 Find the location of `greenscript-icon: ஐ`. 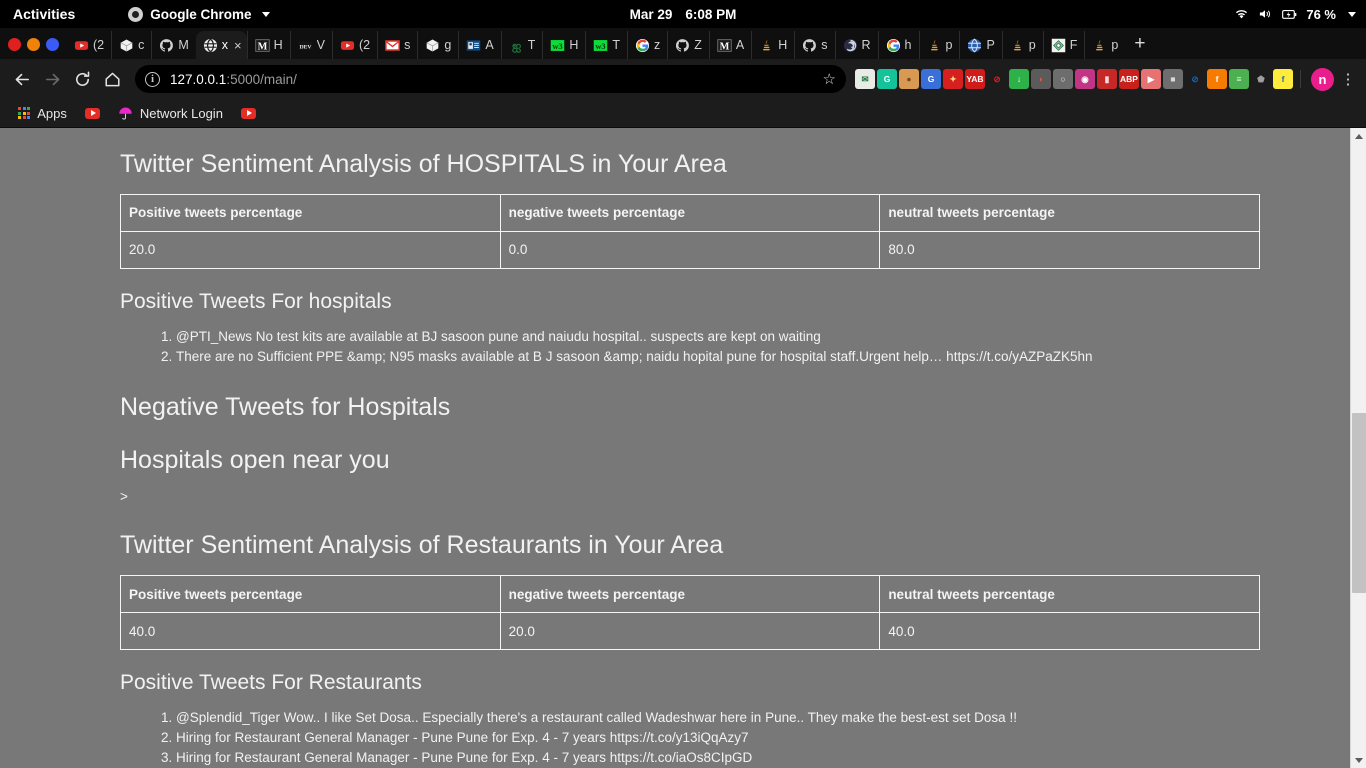

greenscript-icon: ஐ is located at coordinates (516, 46).